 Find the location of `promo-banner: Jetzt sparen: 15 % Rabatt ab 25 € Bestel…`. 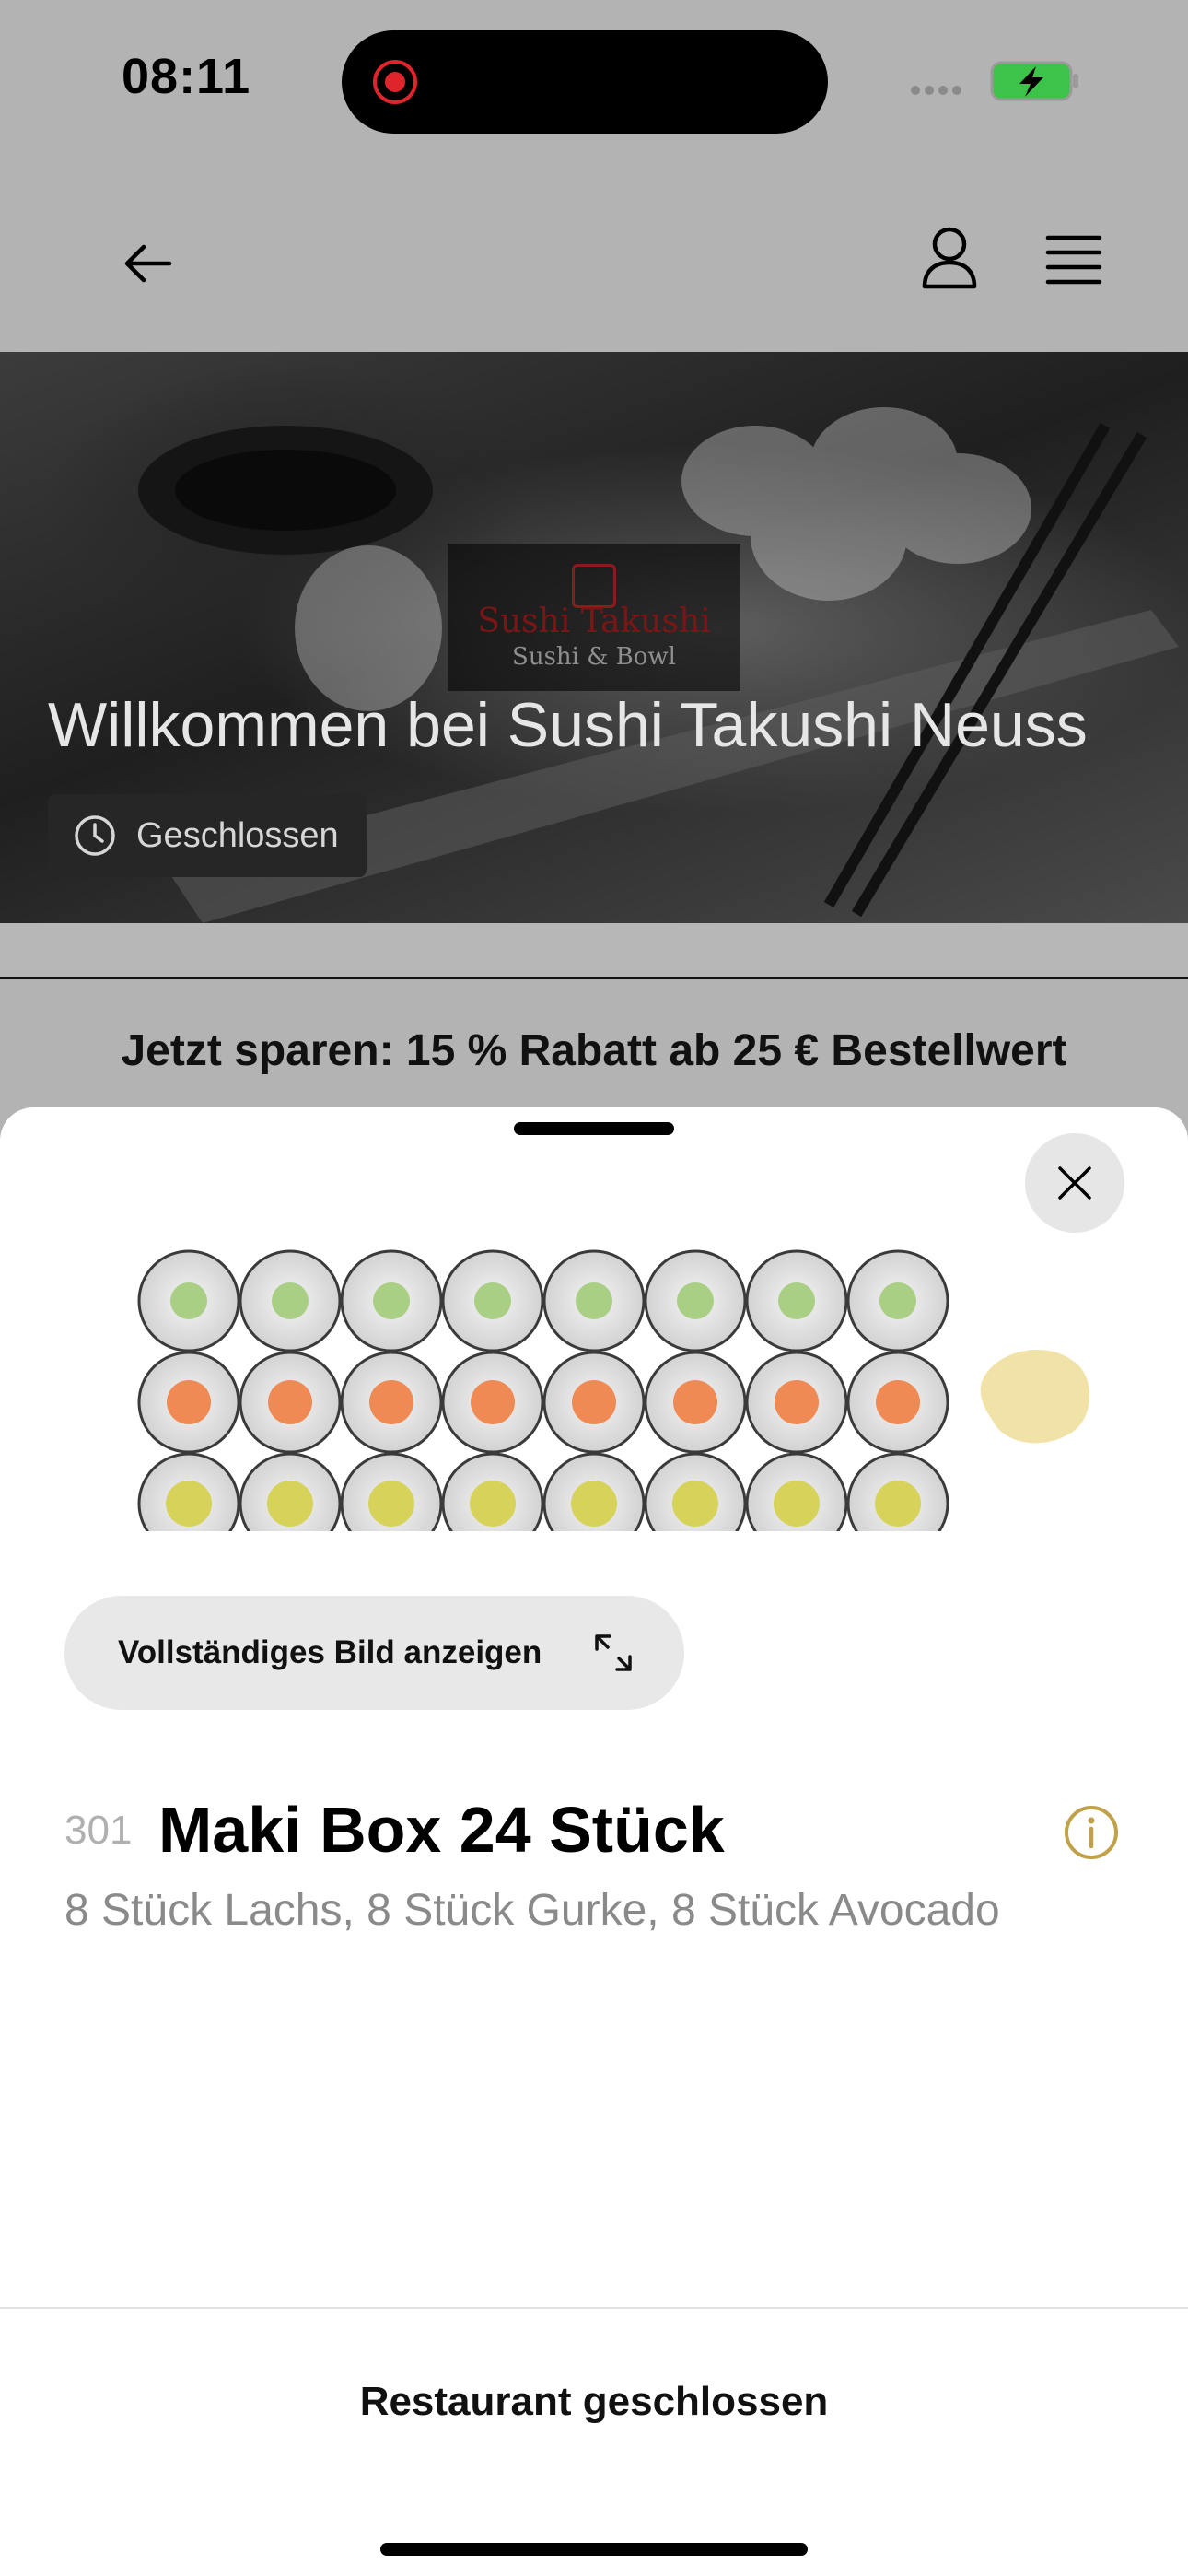

promo-banner: Jetzt sparen: 15 % Rabatt ab 25 € Bestel… is located at coordinates (594, 1043).